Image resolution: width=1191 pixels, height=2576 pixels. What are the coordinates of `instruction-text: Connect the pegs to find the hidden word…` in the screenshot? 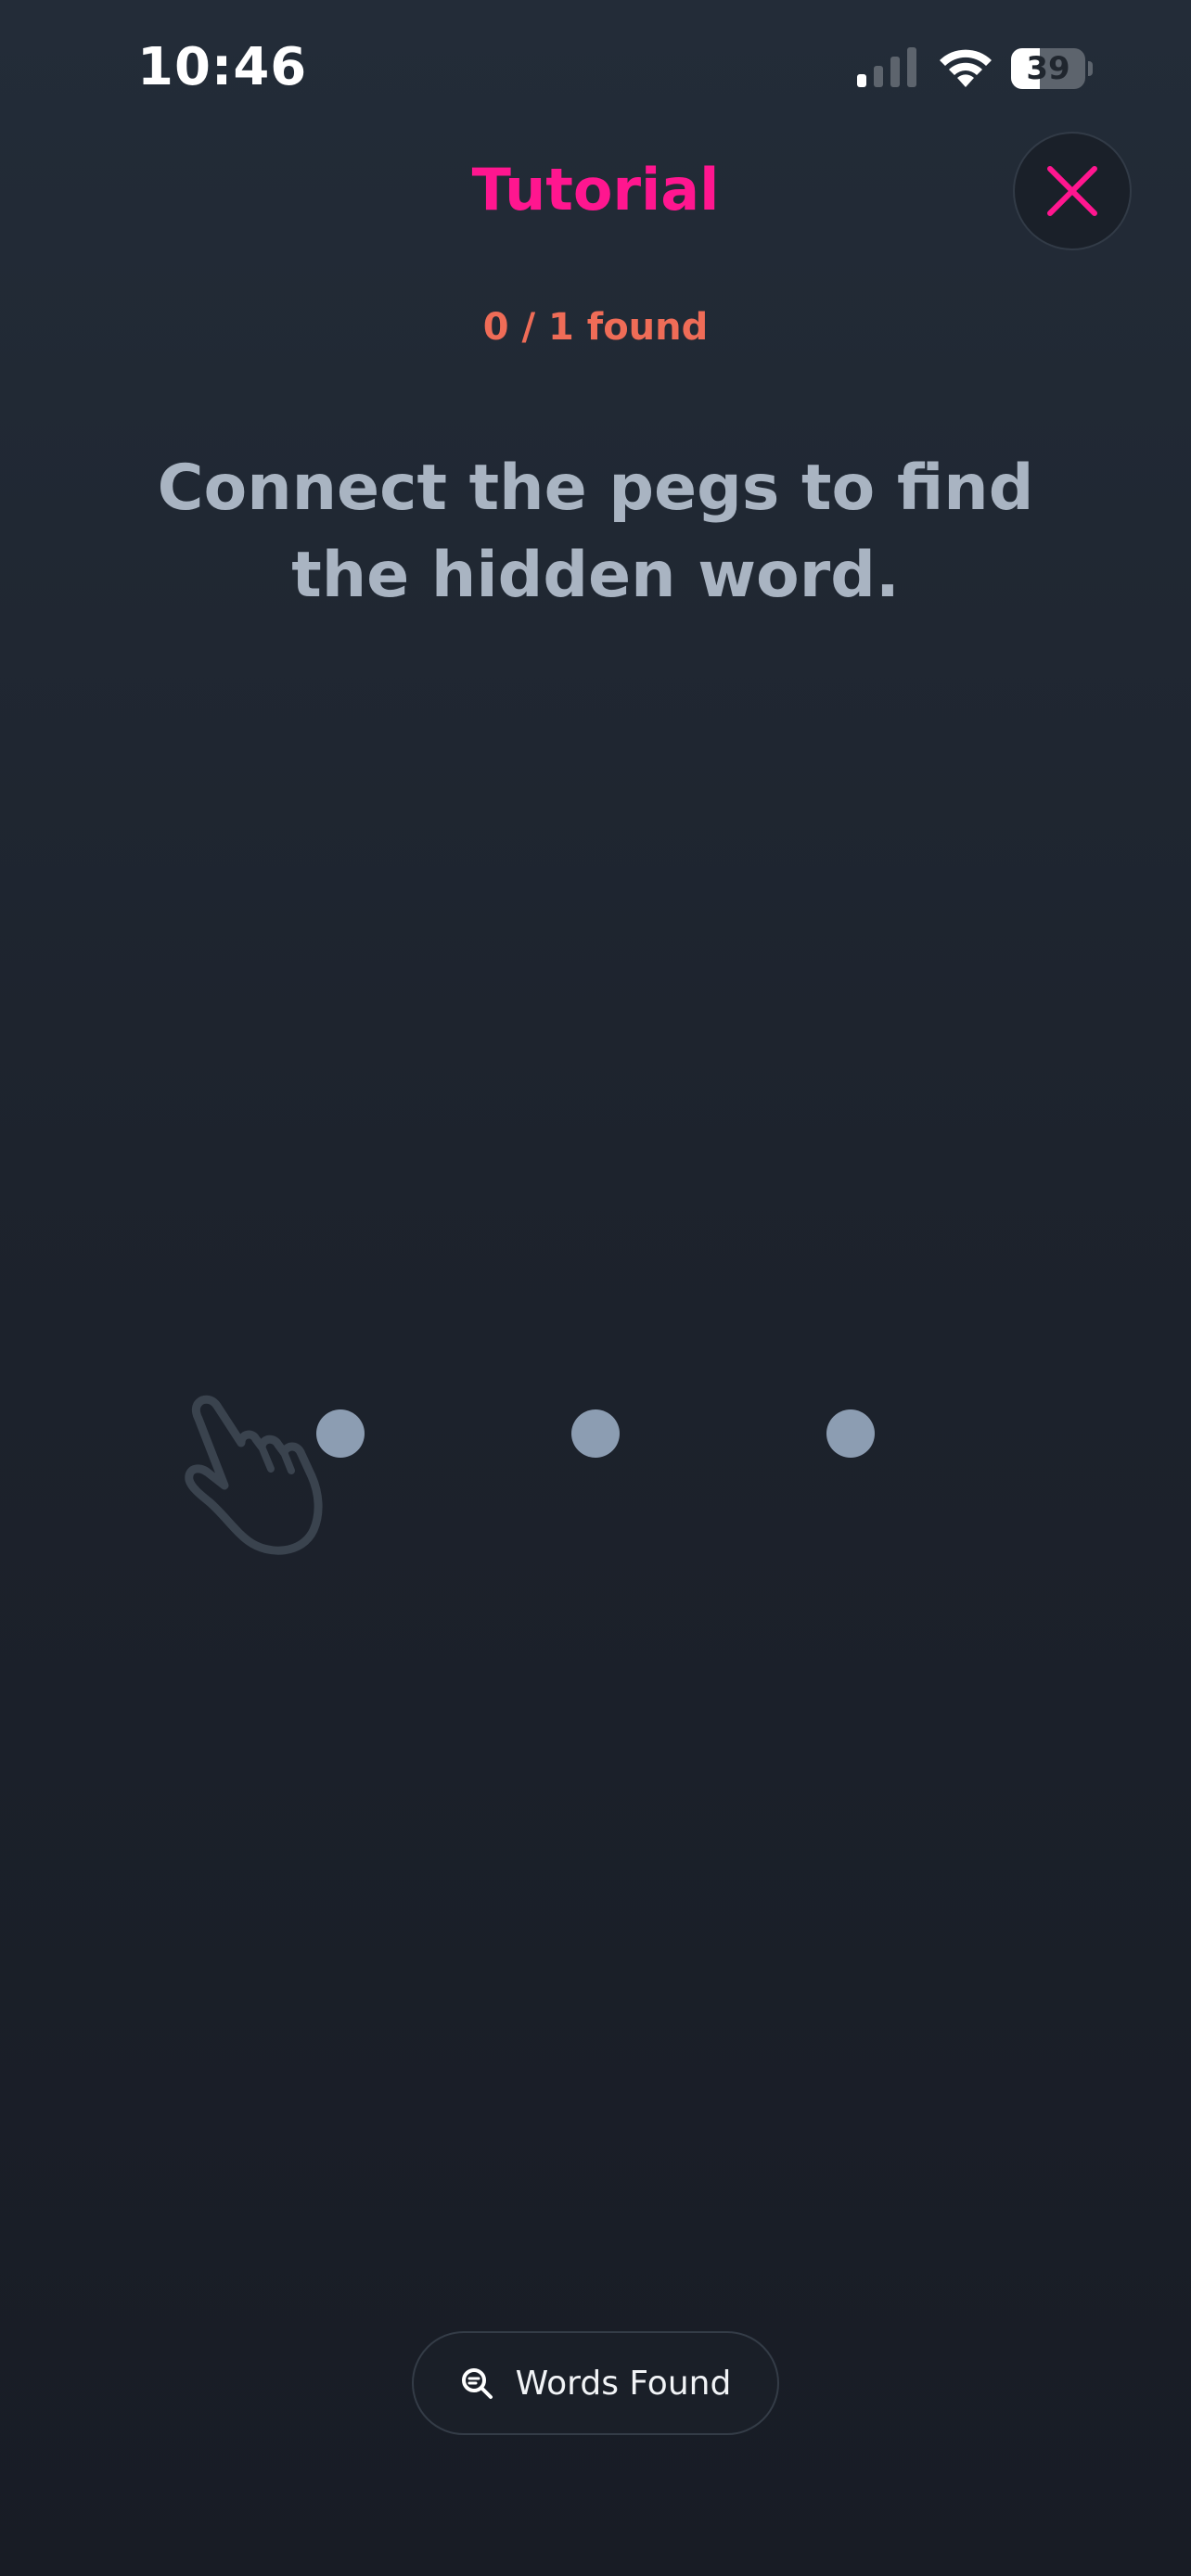 It's located at (595, 532).